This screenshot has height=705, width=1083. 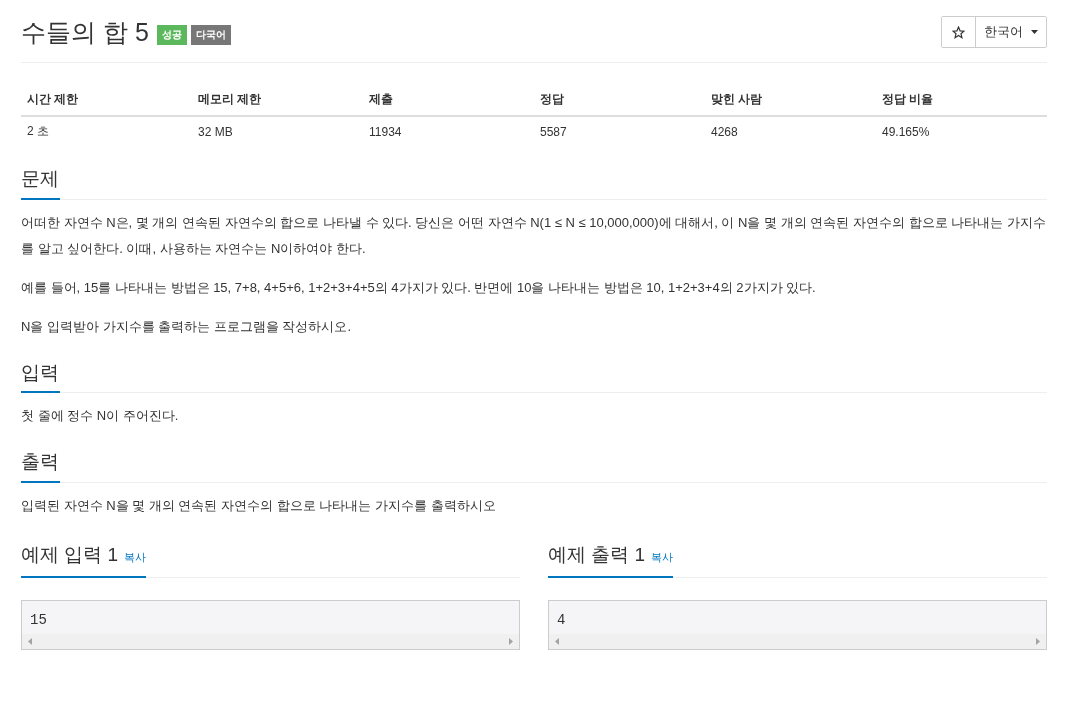 What do you see at coordinates (790, 131) in the screenshot?
I see `table-cell: 4268` at bounding box center [790, 131].